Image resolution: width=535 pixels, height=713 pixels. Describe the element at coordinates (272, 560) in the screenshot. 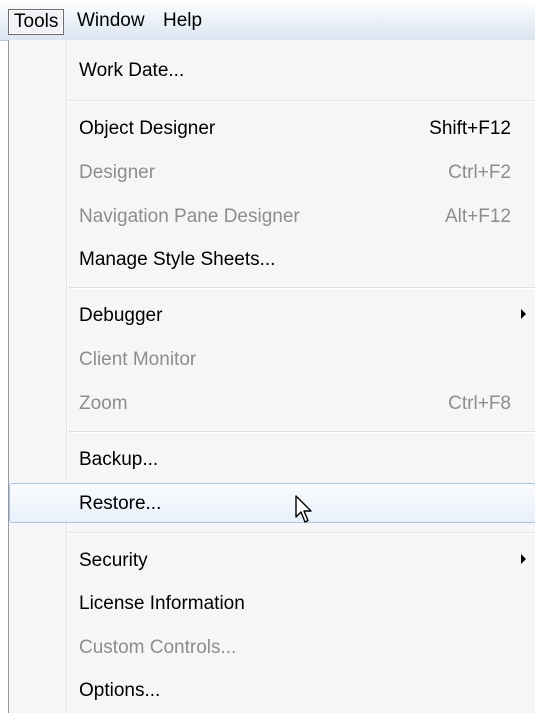

I see `menu-item-security: Security` at that location.